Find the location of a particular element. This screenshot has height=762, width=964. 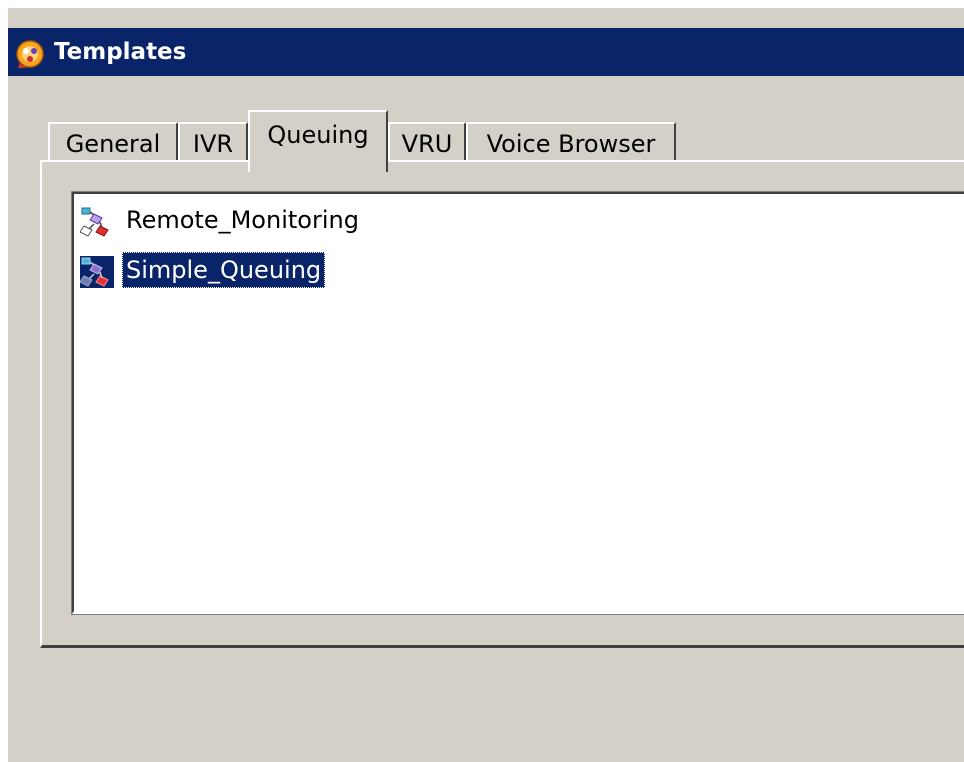

window-title: Templates is located at coordinates (120, 52).